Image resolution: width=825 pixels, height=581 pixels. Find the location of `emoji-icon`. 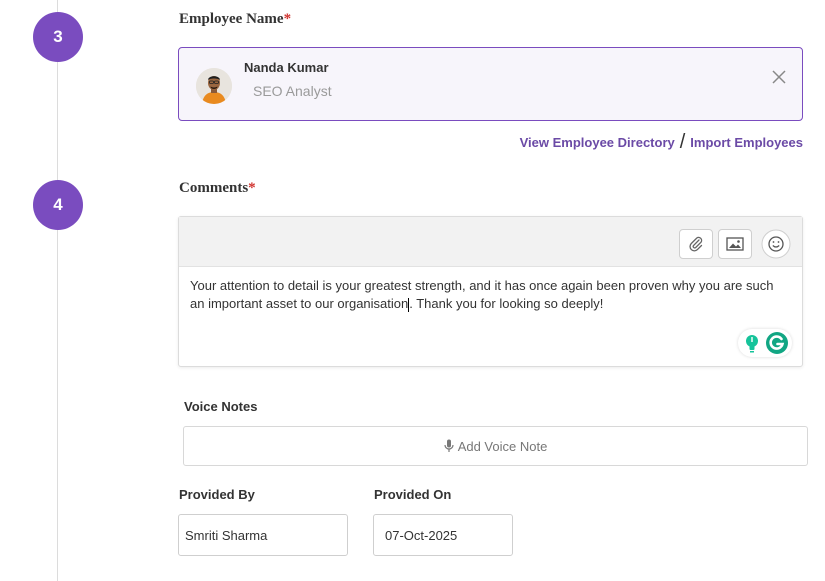

emoji-icon is located at coordinates (776, 244).